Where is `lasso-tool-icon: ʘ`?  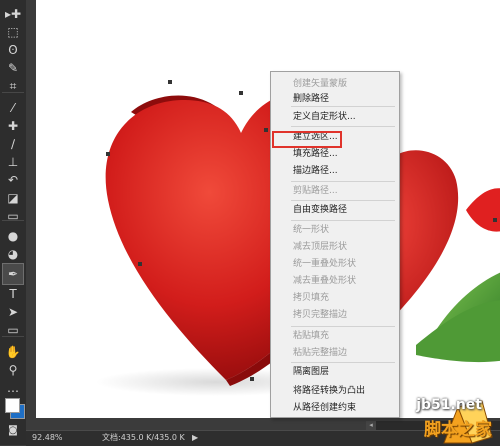
lasso-tool-icon: ʘ is located at coordinates (13, 50).